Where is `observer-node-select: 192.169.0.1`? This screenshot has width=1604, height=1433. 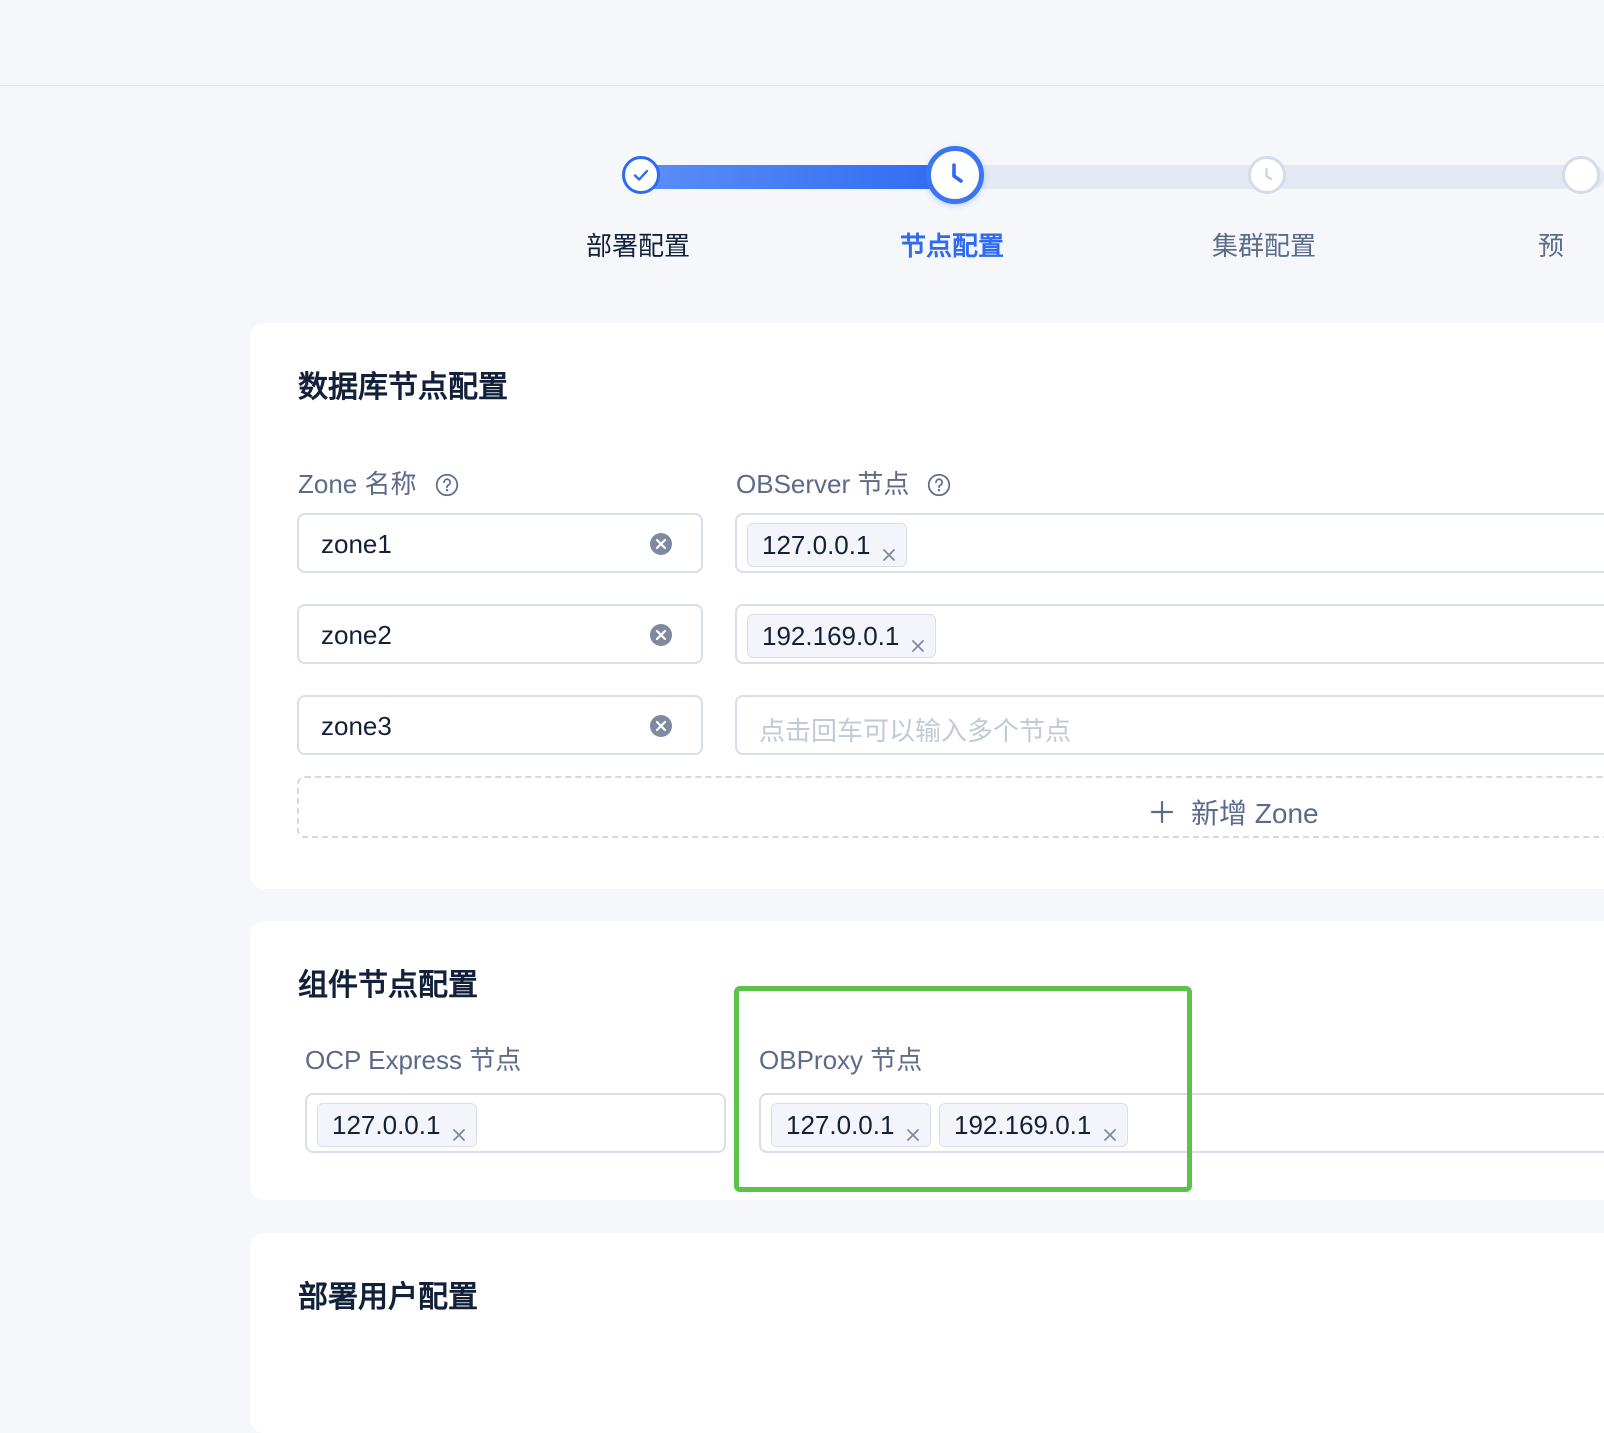
observer-node-select: 192.169.0.1 is located at coordinates (1169, 634).